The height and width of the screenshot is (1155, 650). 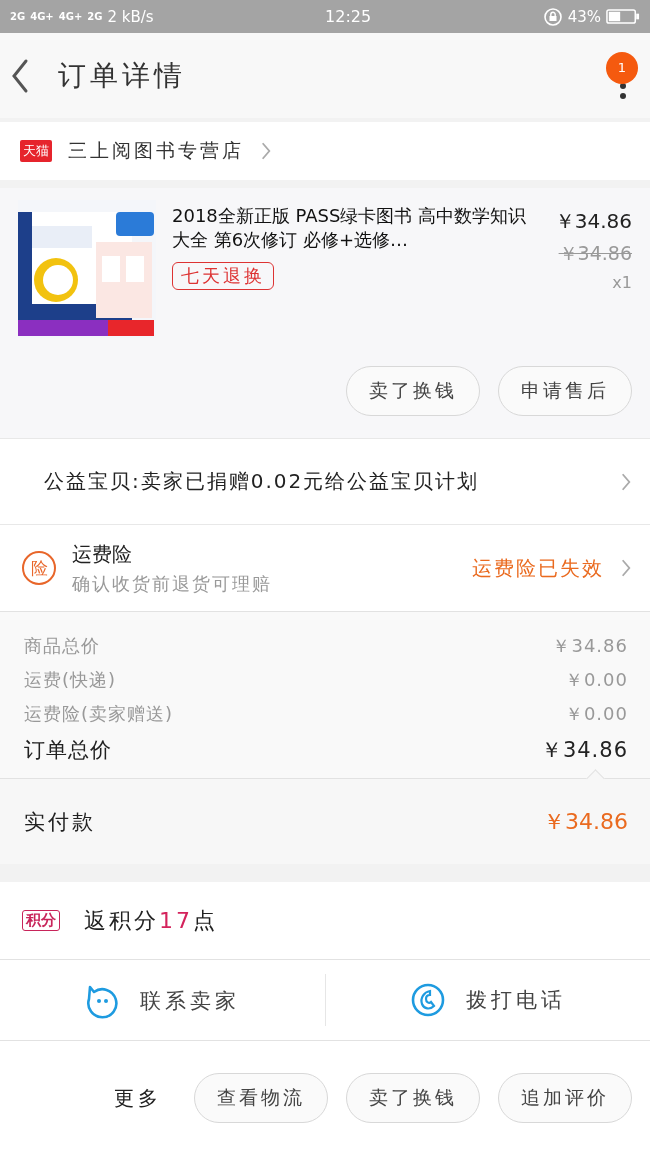 I want to click on paid-label: 实付款, so click(x=60, y=822).